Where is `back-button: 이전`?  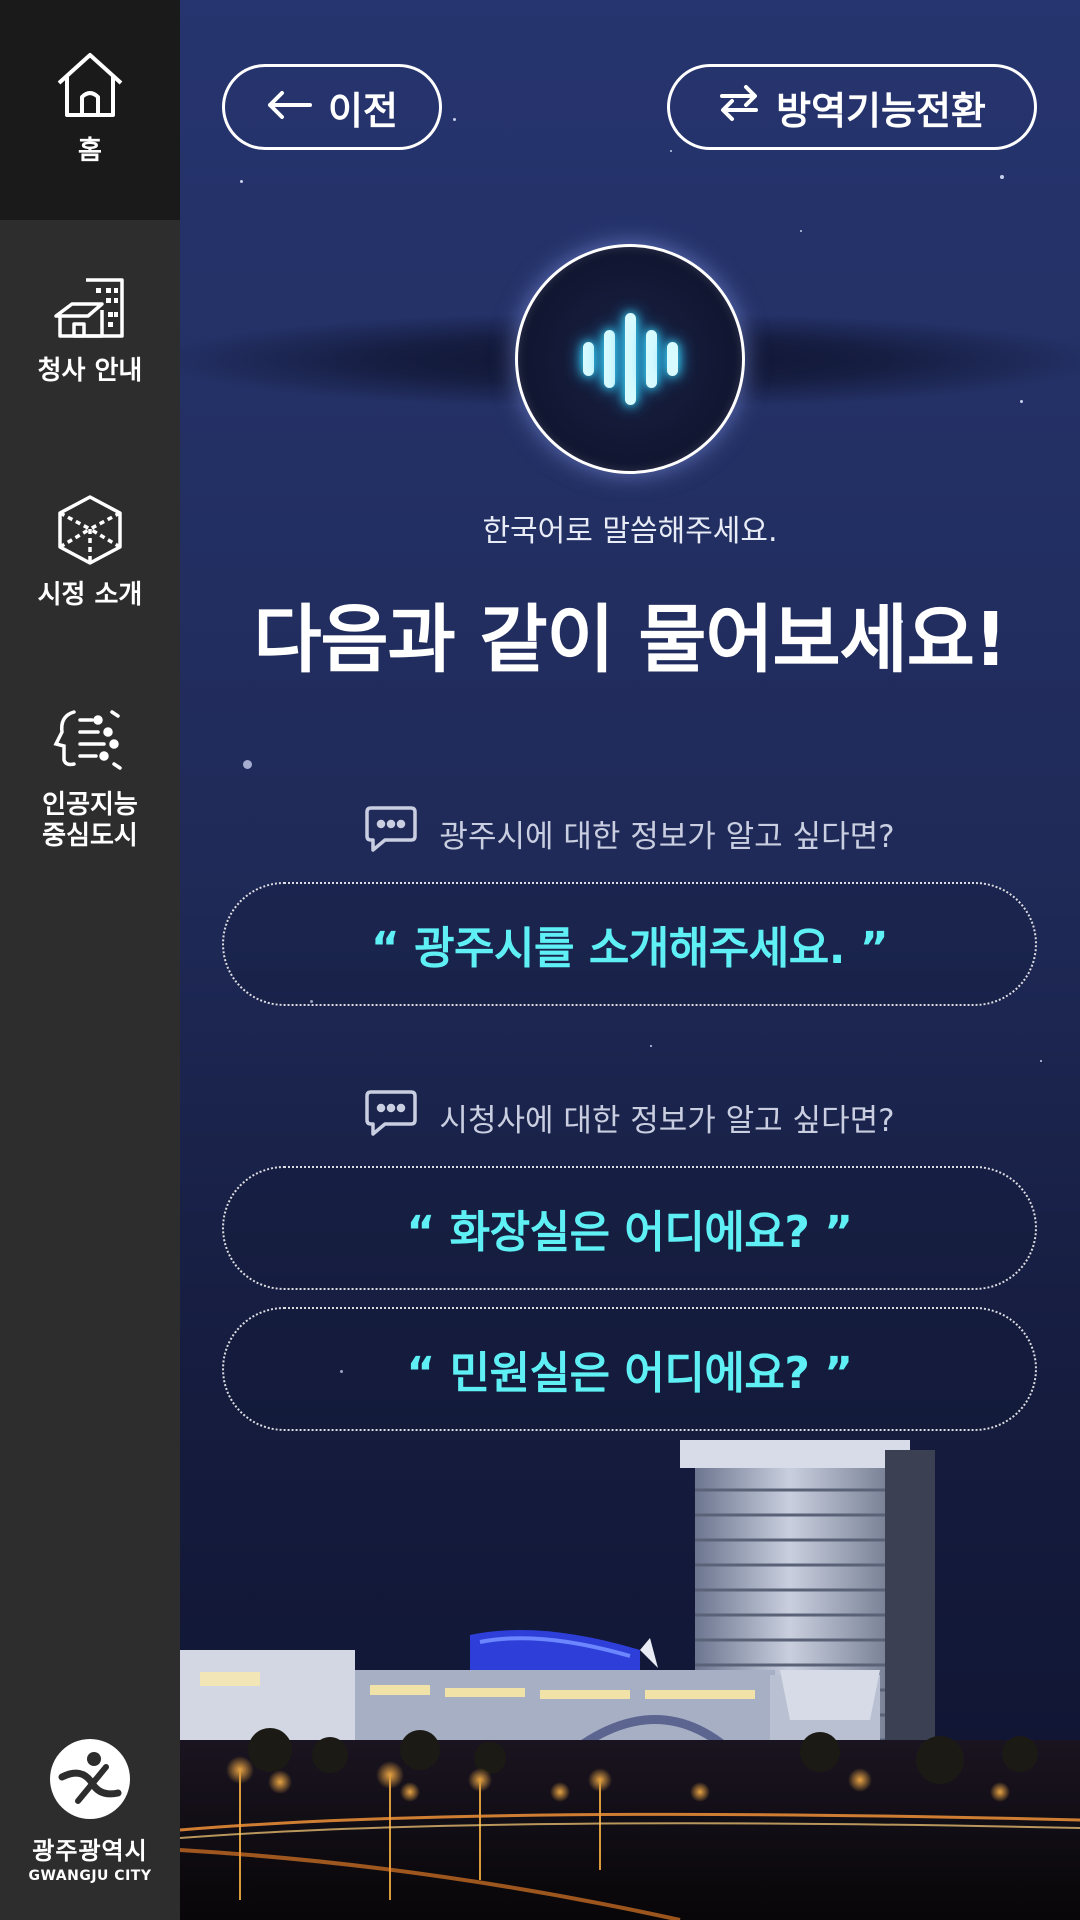 back-button: 이전 is located at coordinates (332, 107).